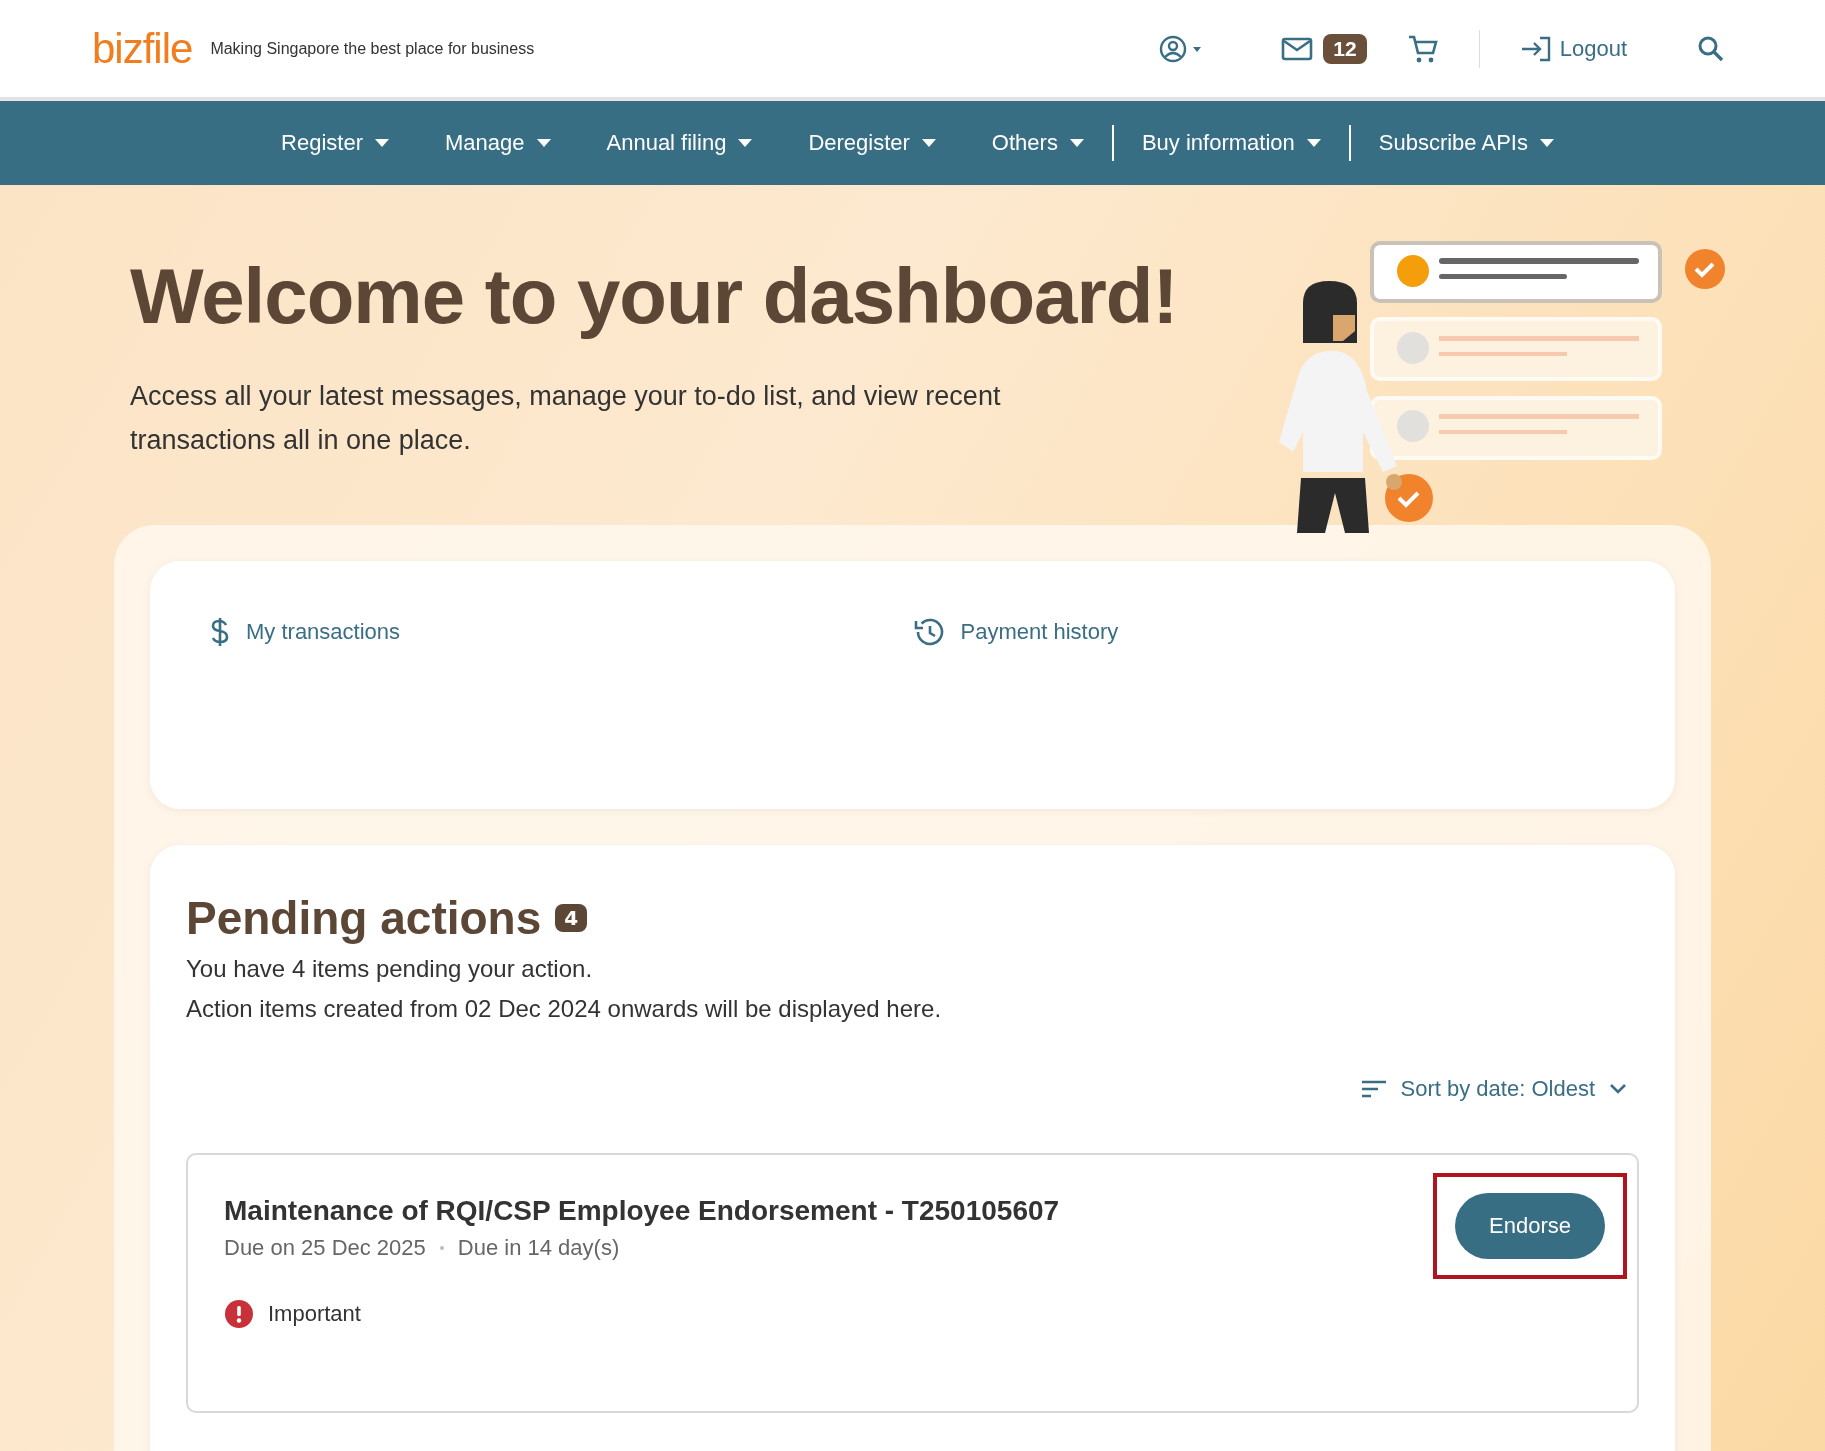 This screenshot has height=1451, width=1825. I want to click on nav-menu-item: Buy information, so click(1231, 143).